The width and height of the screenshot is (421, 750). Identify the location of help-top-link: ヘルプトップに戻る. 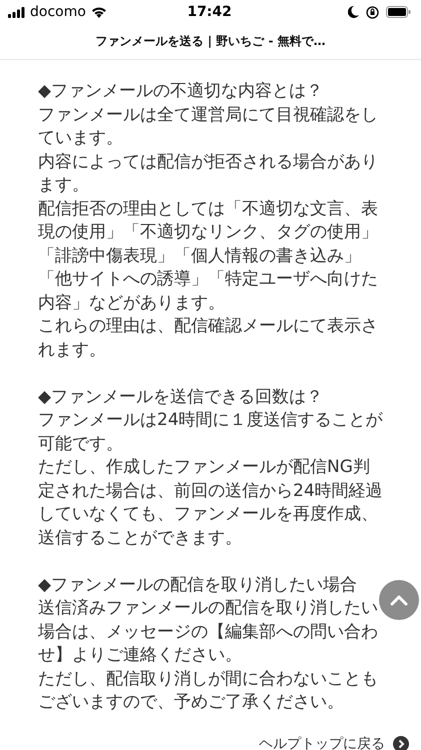
(322, 742).